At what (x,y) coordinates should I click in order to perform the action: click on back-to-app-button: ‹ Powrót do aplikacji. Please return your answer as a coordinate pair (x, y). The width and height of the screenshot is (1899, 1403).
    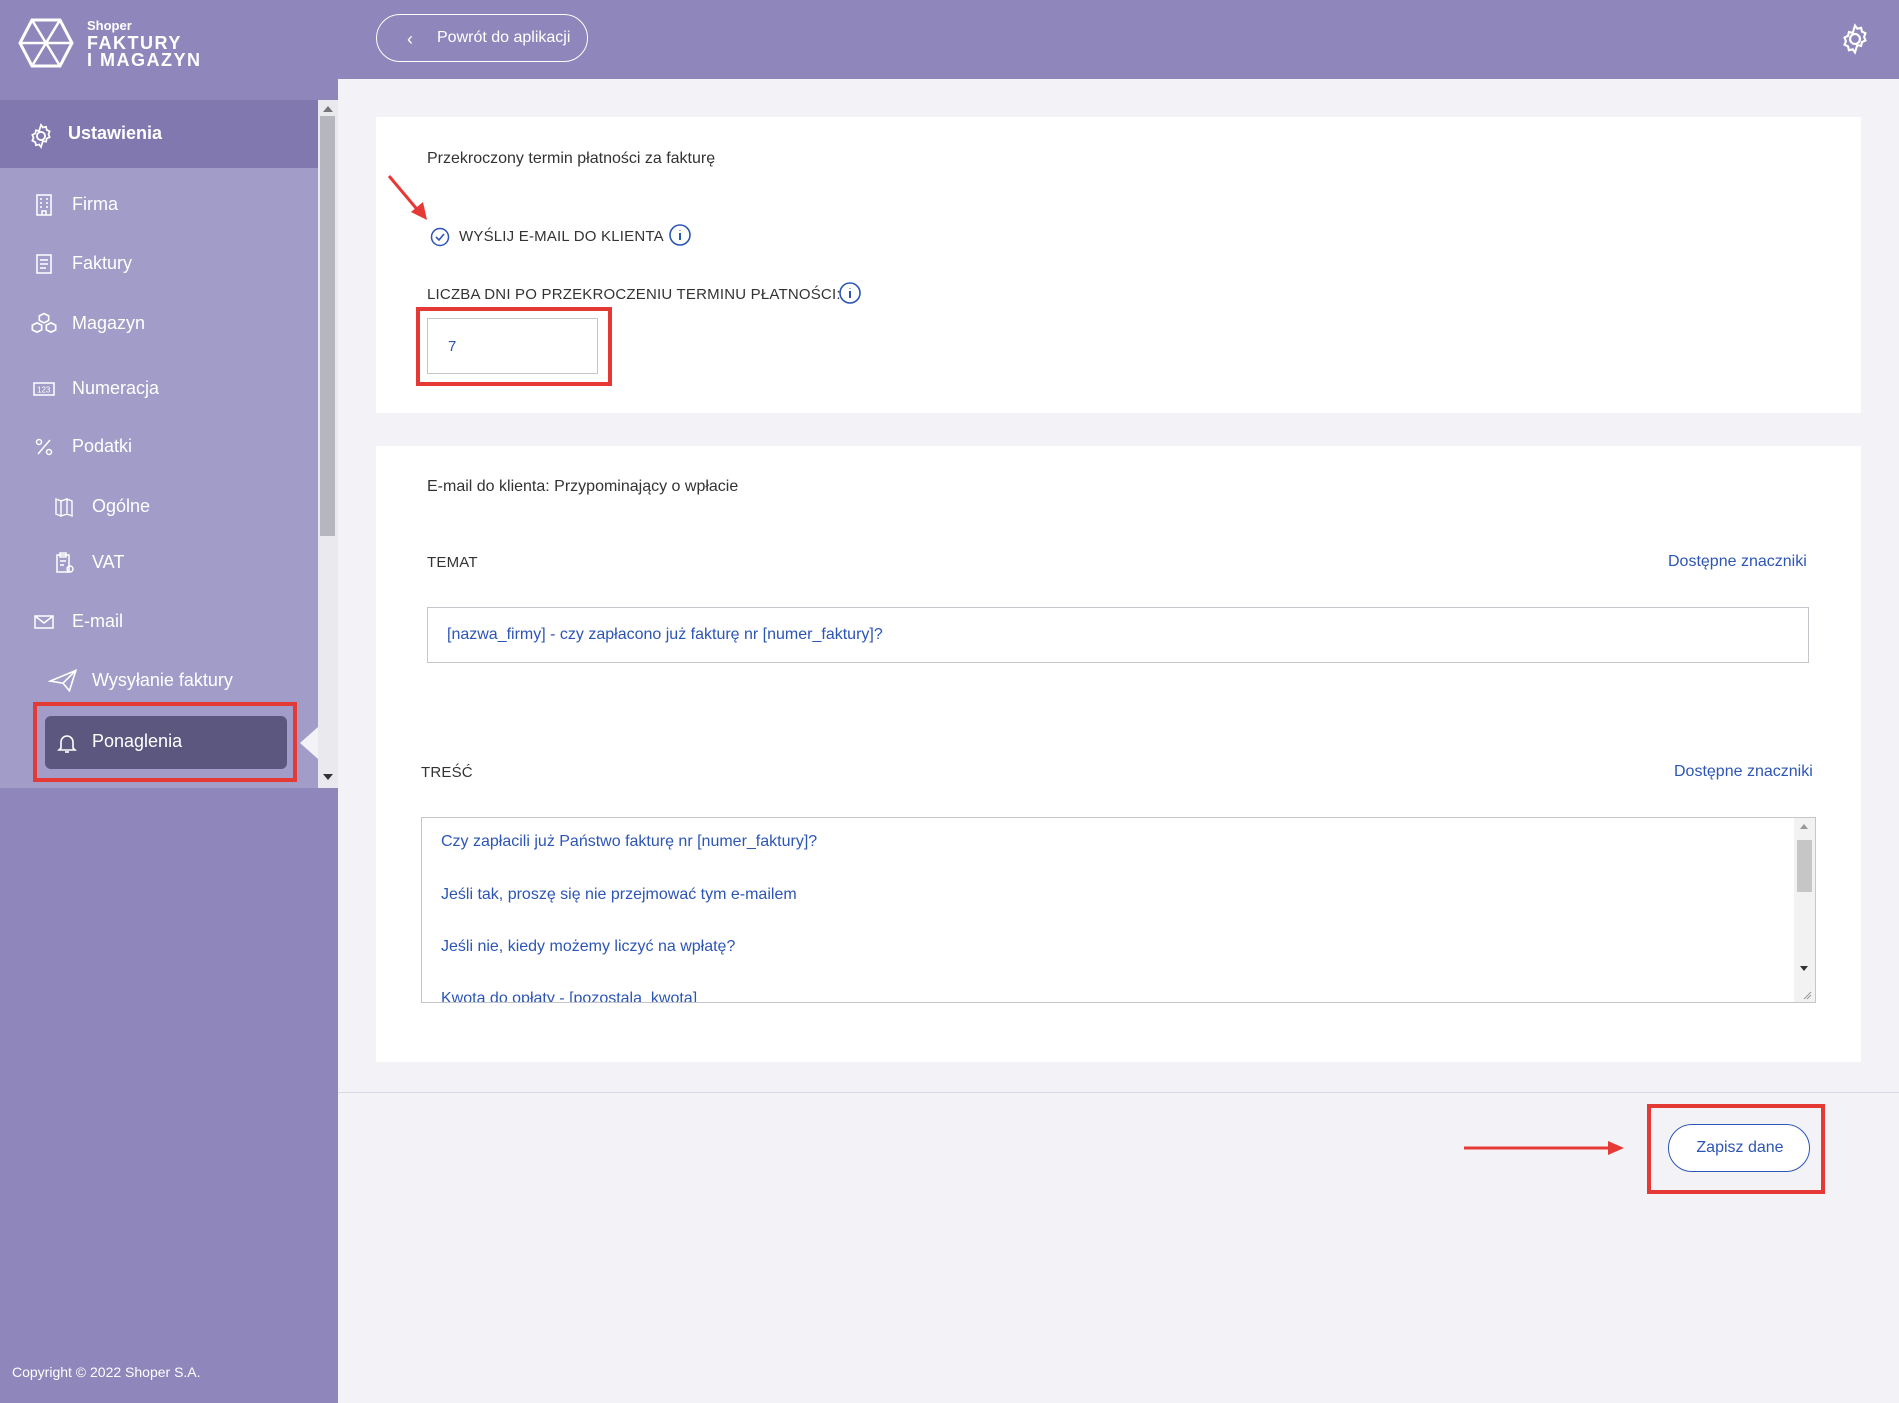
    Looking at the image, I should click on (482, 38).